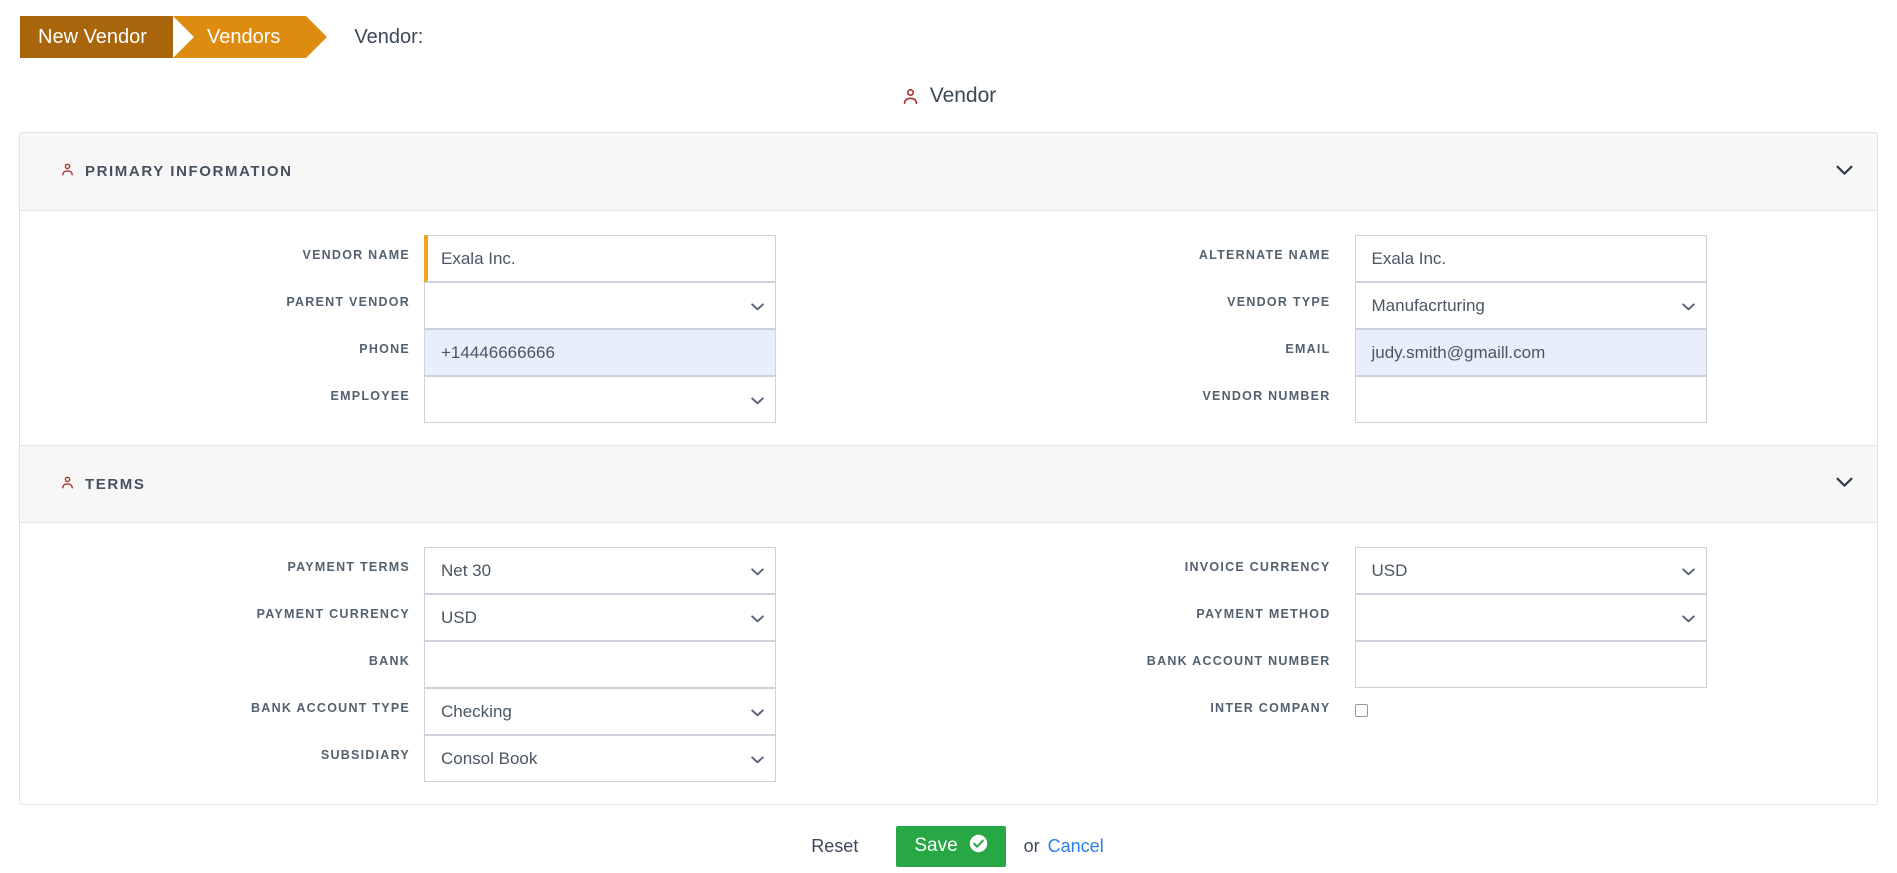  I want to click on select-subsidiary: Consol Book, so click(600, 758).